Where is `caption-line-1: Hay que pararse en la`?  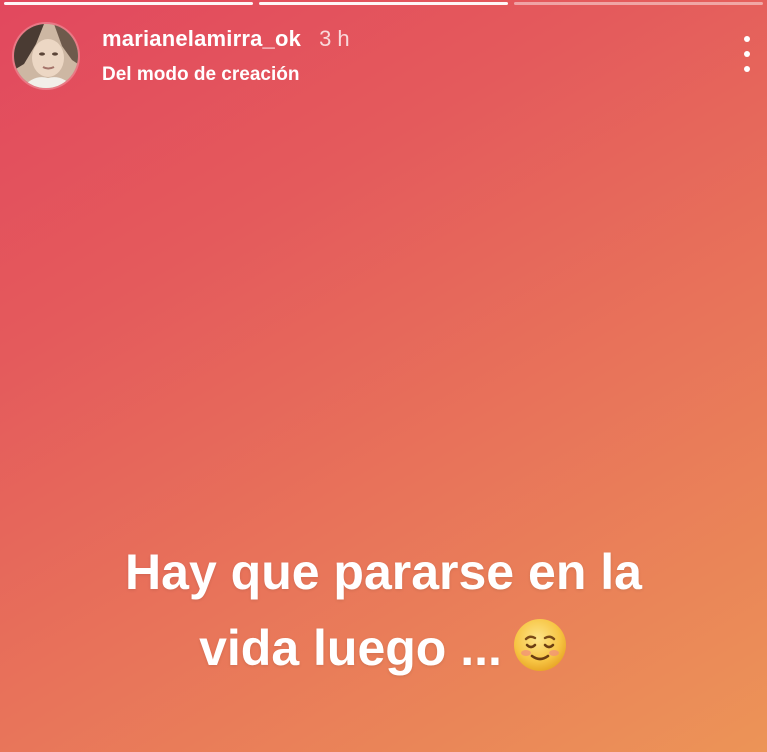
caption-line-1: Hay que pararse en la is located at coordinates (383, 572).